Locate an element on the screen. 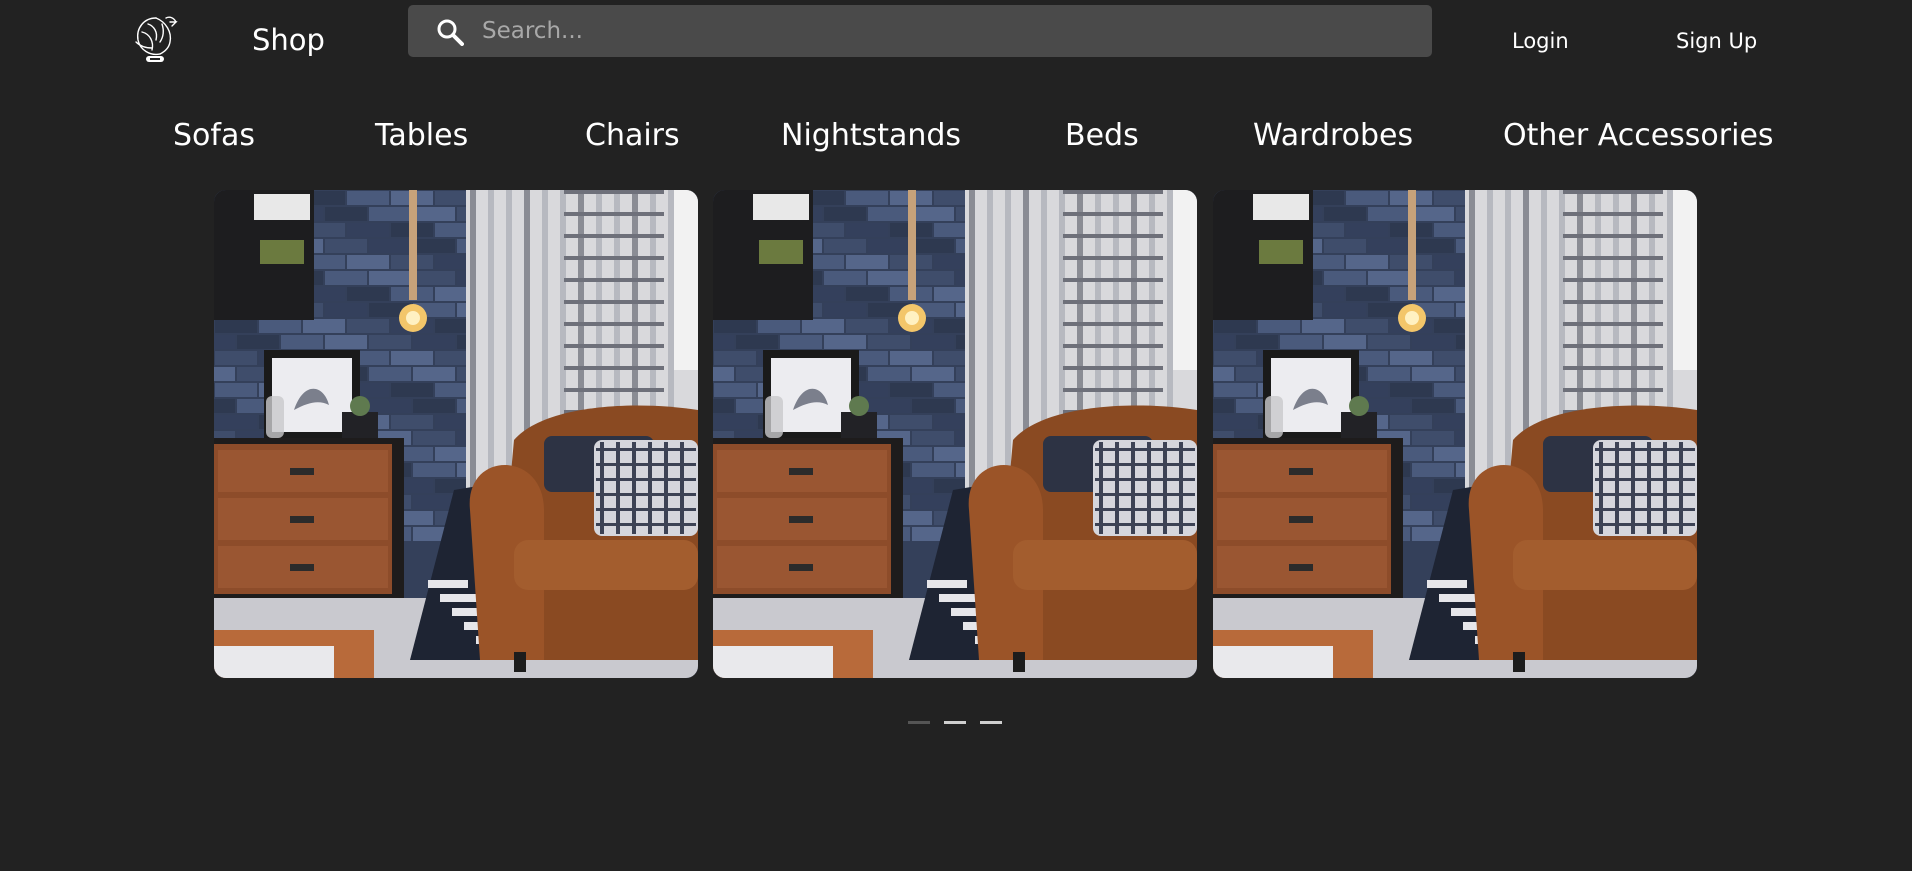  shop-link: Shop is located at coordinates (288, 40).